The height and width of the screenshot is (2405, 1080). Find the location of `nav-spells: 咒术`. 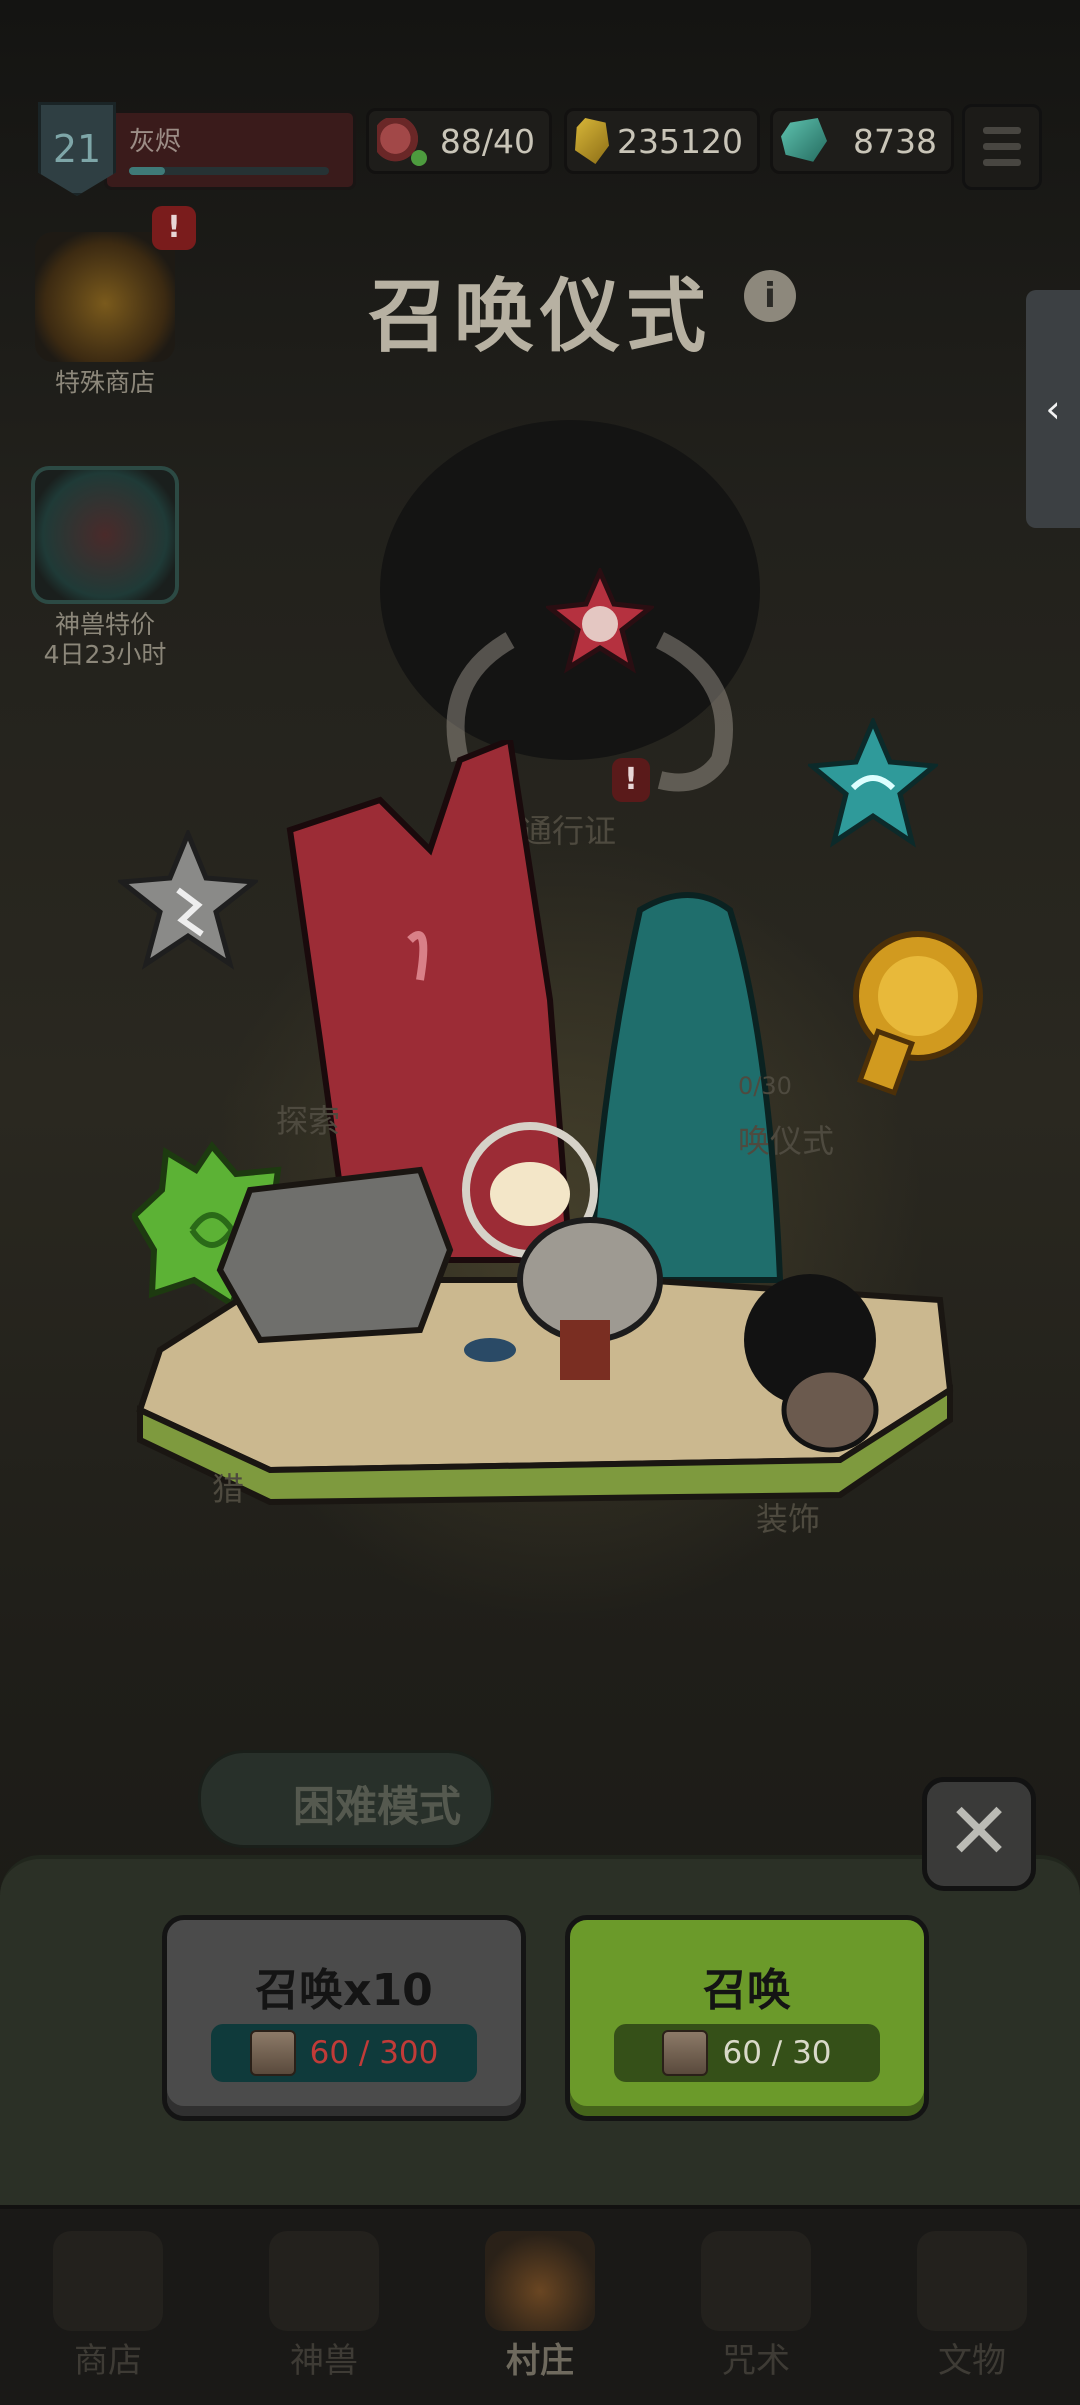

nav-spells: 咒术 is located at coordinates (756, 2307).